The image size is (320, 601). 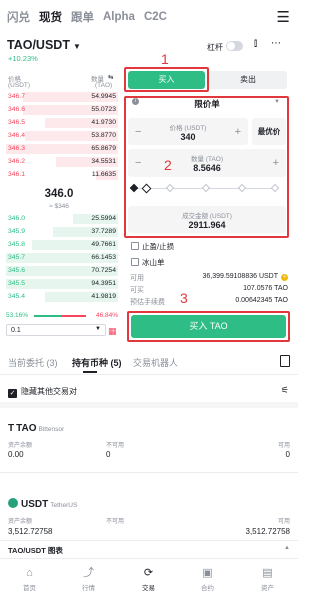 I want to click on bid-price: 345.7, so click(x=17, y=257).